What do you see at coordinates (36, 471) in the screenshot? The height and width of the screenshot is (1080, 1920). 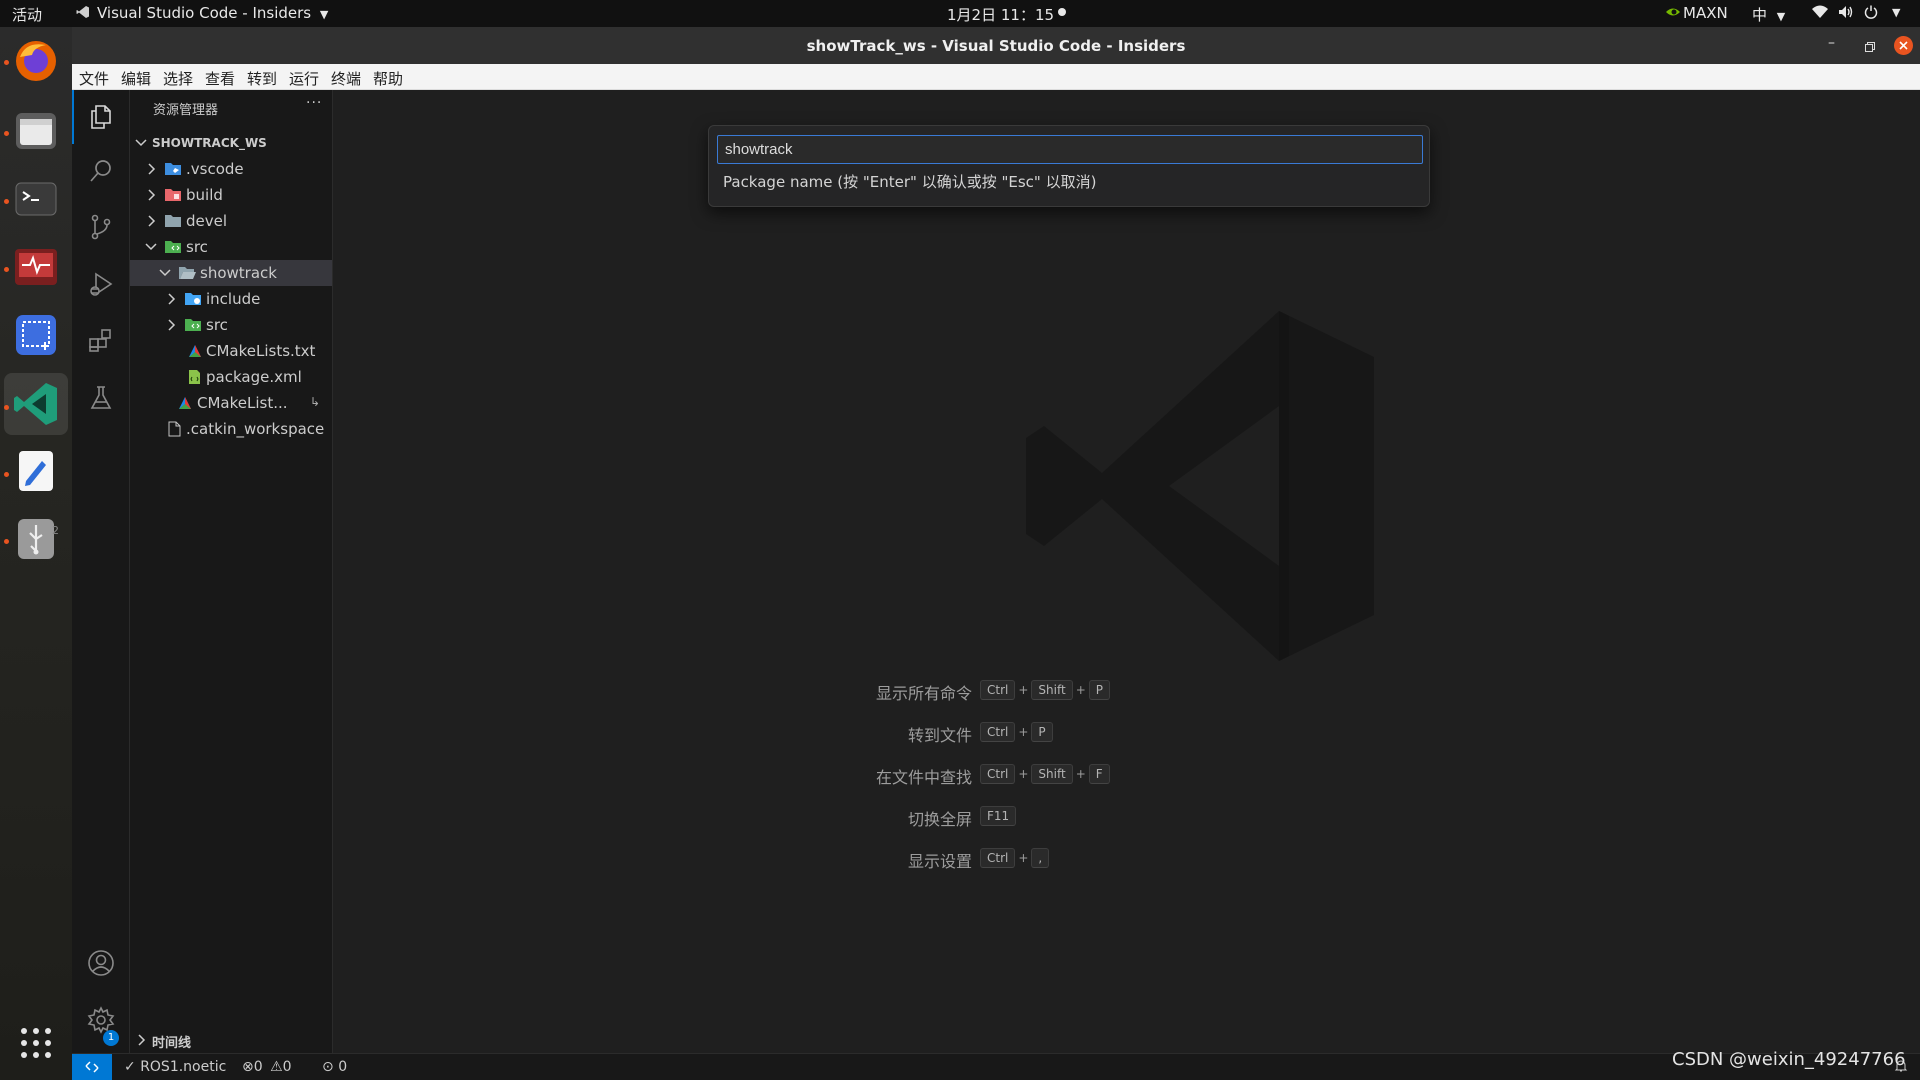 I see `text-editor-icon` at bounding box center [36, 471].